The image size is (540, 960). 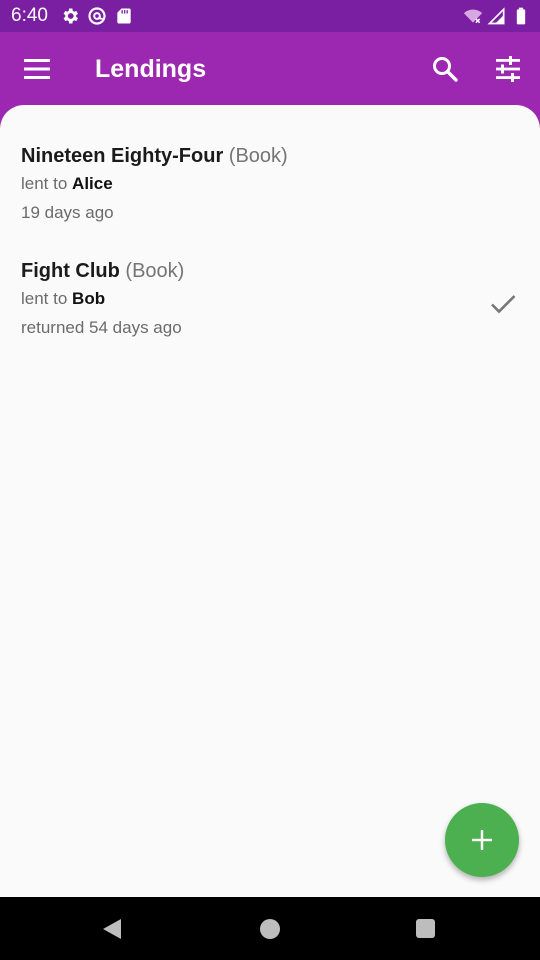 What do you see at coordinates (151, 69) in the screenshot?
I see `page-title: Lendings` at bounding box center [151, 69].